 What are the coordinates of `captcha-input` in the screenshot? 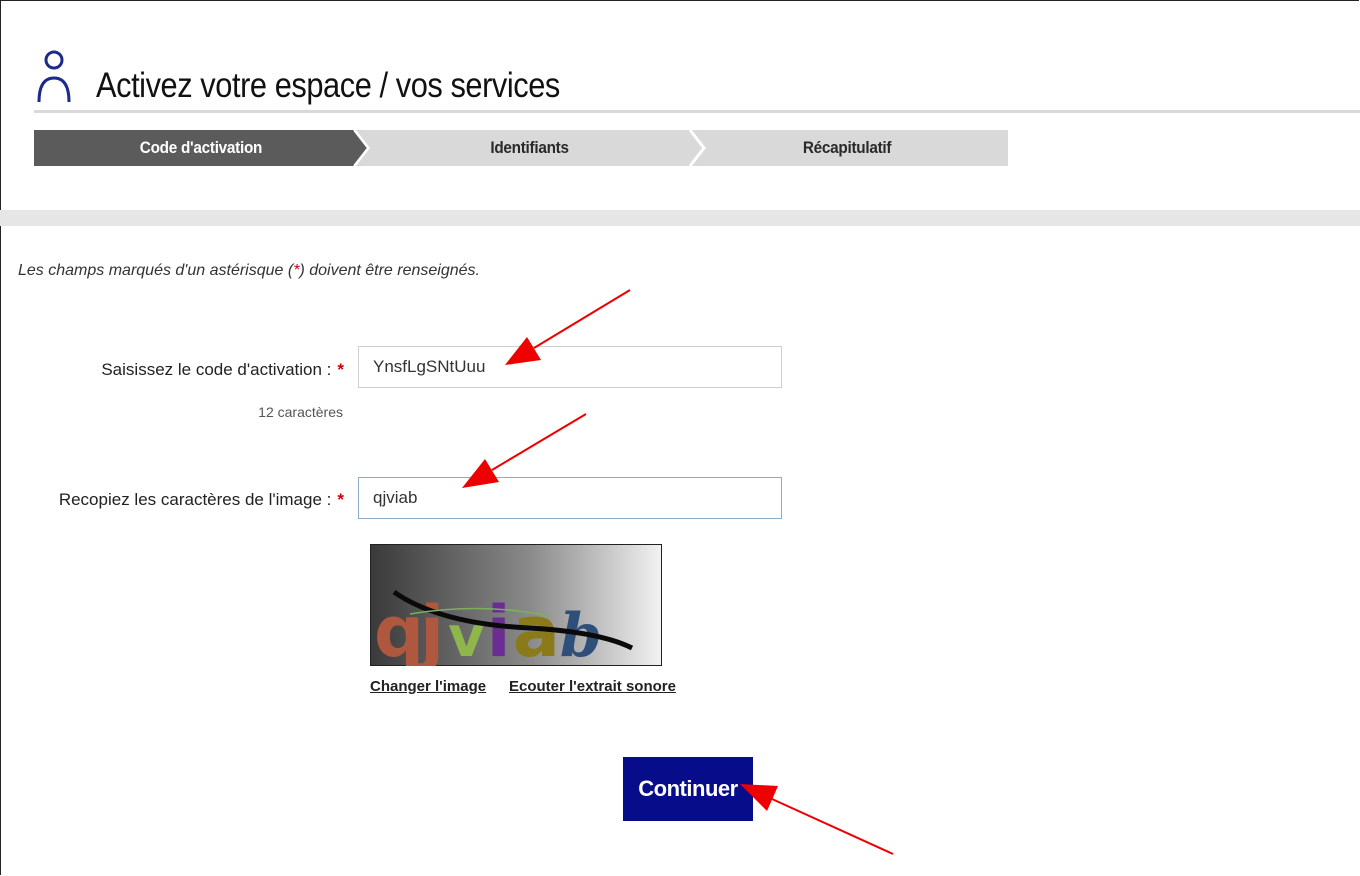 It's located at (570, 498).